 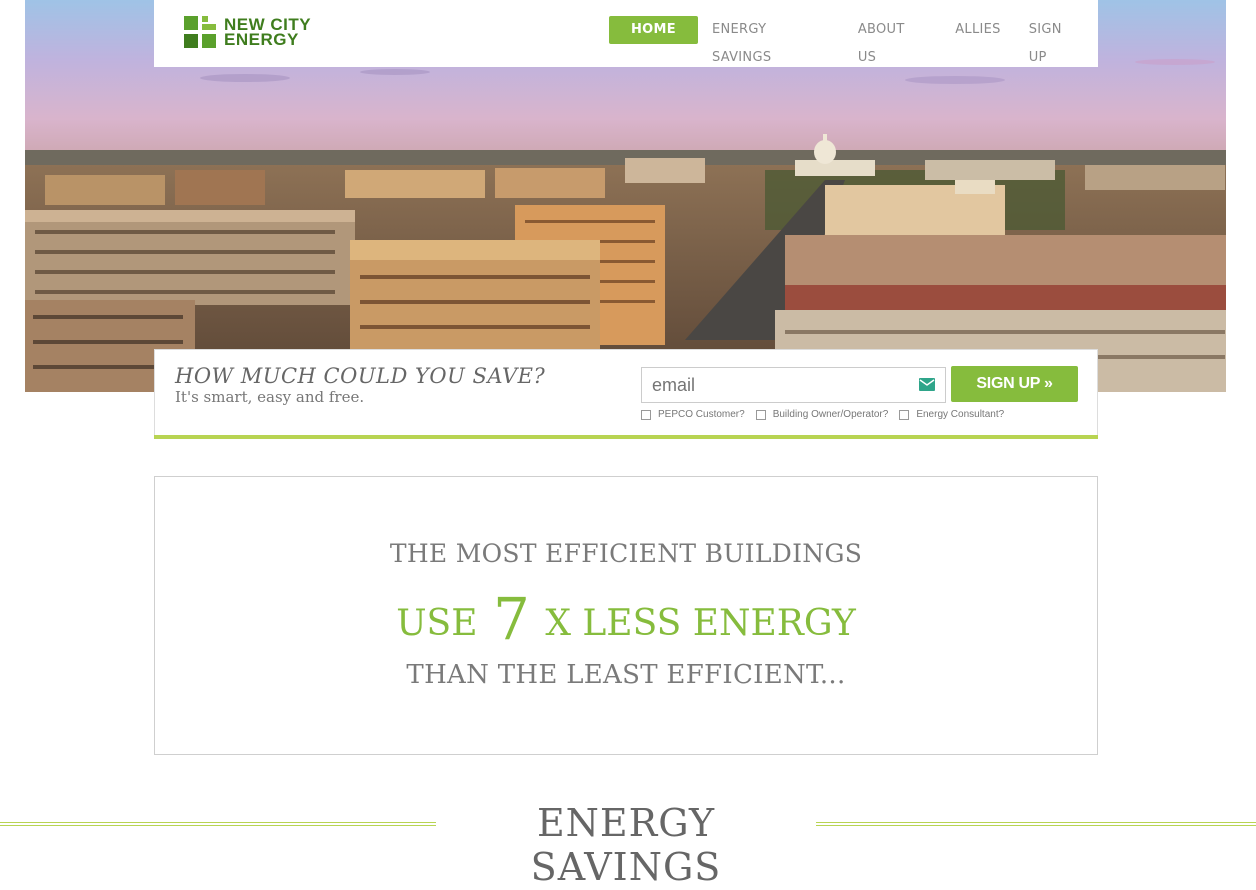 I want to click on checkbox-pepco-customer: PEPCO Customer?, so click(x=693, y=414).